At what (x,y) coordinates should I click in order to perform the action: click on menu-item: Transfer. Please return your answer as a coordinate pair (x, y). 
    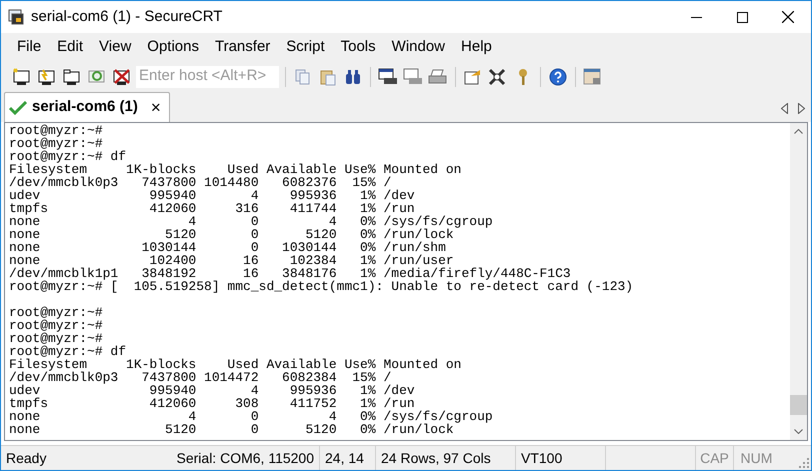
    Looking at the image, I should click on (242, 47).